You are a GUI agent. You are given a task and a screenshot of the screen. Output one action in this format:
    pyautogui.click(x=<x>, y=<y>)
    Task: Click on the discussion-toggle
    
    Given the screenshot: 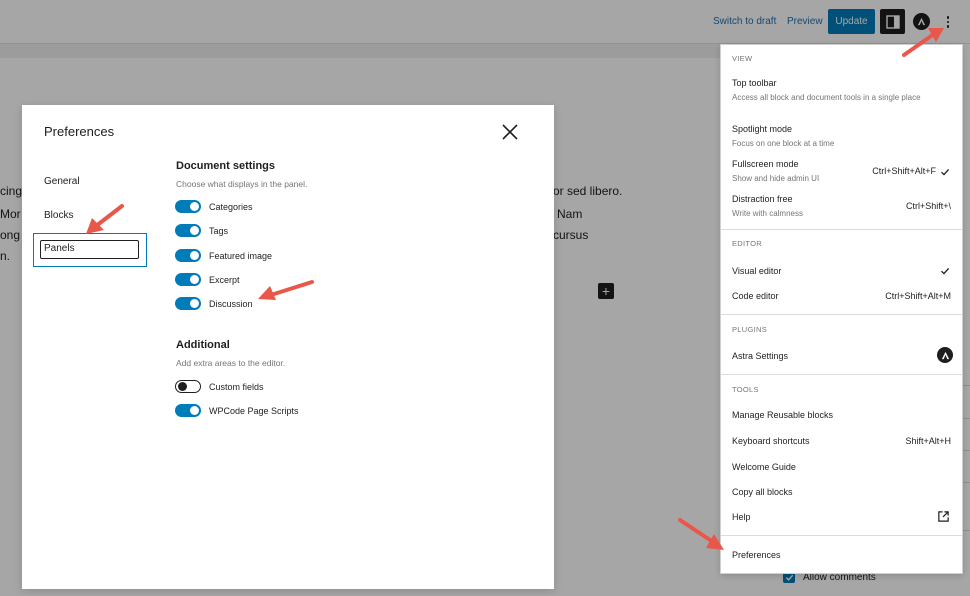 What is the action you would take?
    pyautogui.click(x=188, y=303)
    